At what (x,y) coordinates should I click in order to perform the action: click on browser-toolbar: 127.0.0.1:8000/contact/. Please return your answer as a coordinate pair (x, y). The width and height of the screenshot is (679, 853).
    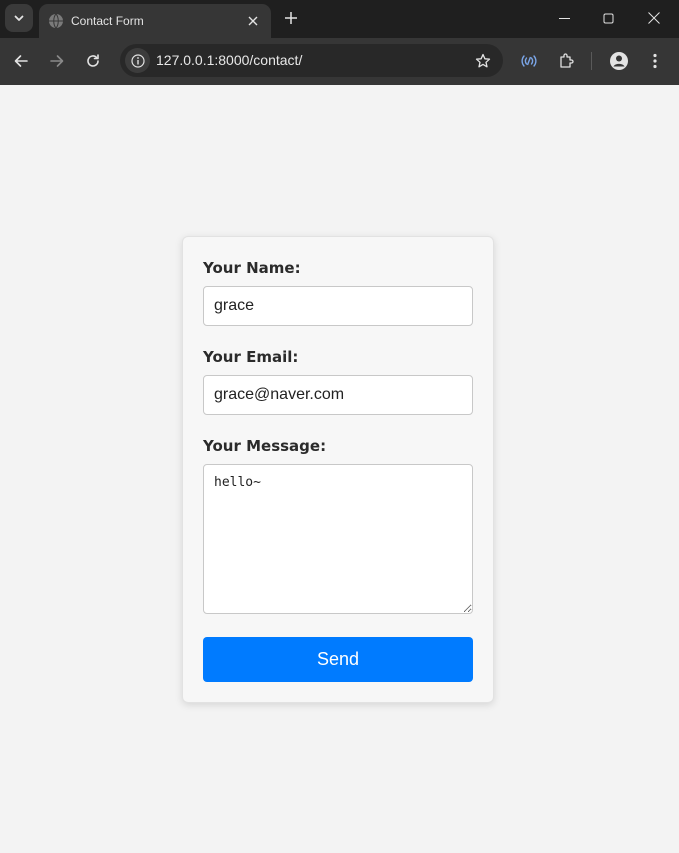
    Looking at the image, I should click on (339, 61).